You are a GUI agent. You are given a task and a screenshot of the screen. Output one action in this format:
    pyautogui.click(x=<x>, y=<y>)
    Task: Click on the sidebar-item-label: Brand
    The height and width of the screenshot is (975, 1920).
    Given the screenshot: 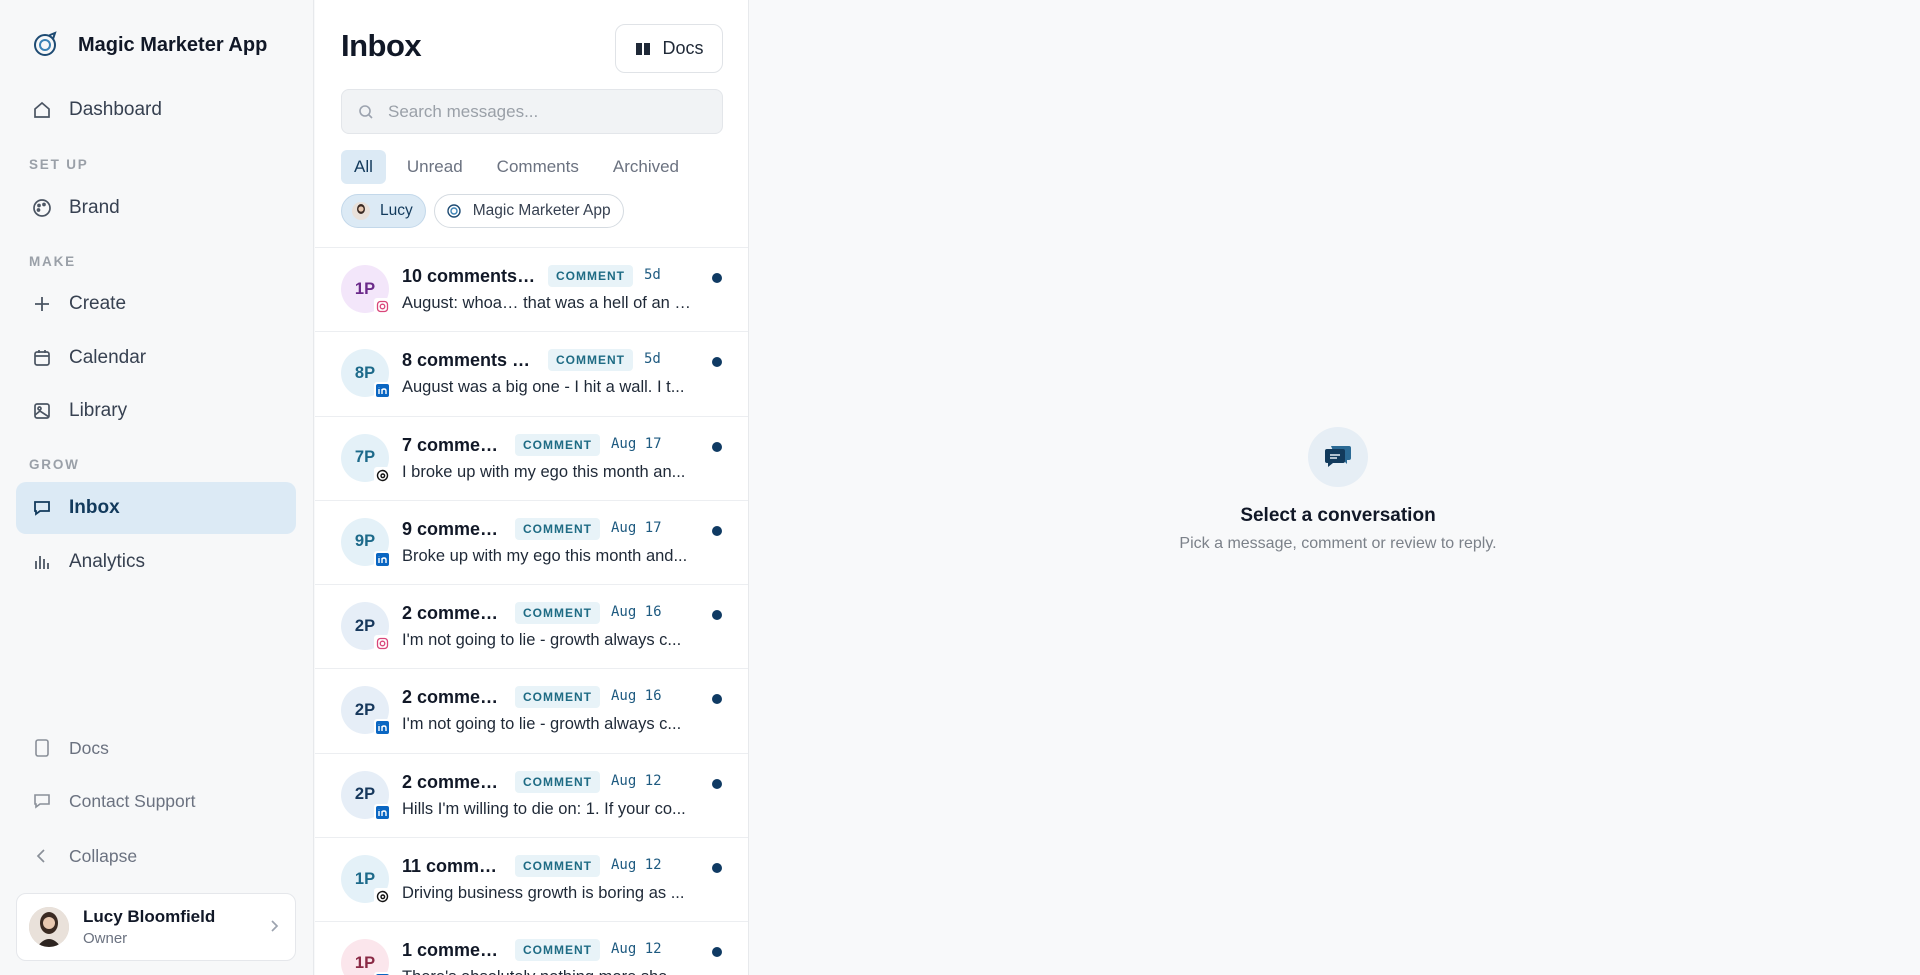 What is the action you would take?
    pyautogui.click(x=94, y=207)
    